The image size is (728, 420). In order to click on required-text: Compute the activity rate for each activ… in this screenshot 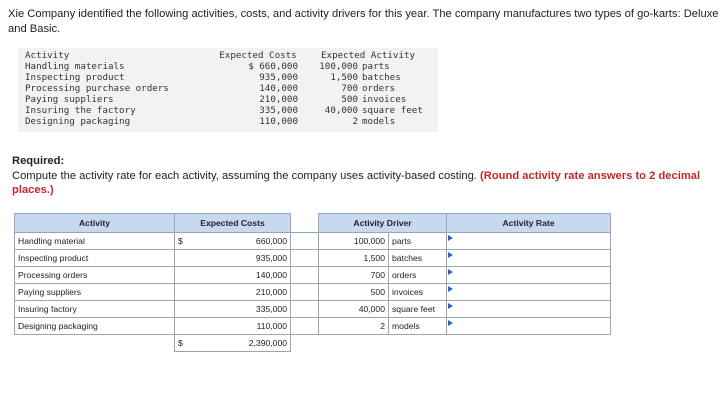, I will do `click(244, 176)`.